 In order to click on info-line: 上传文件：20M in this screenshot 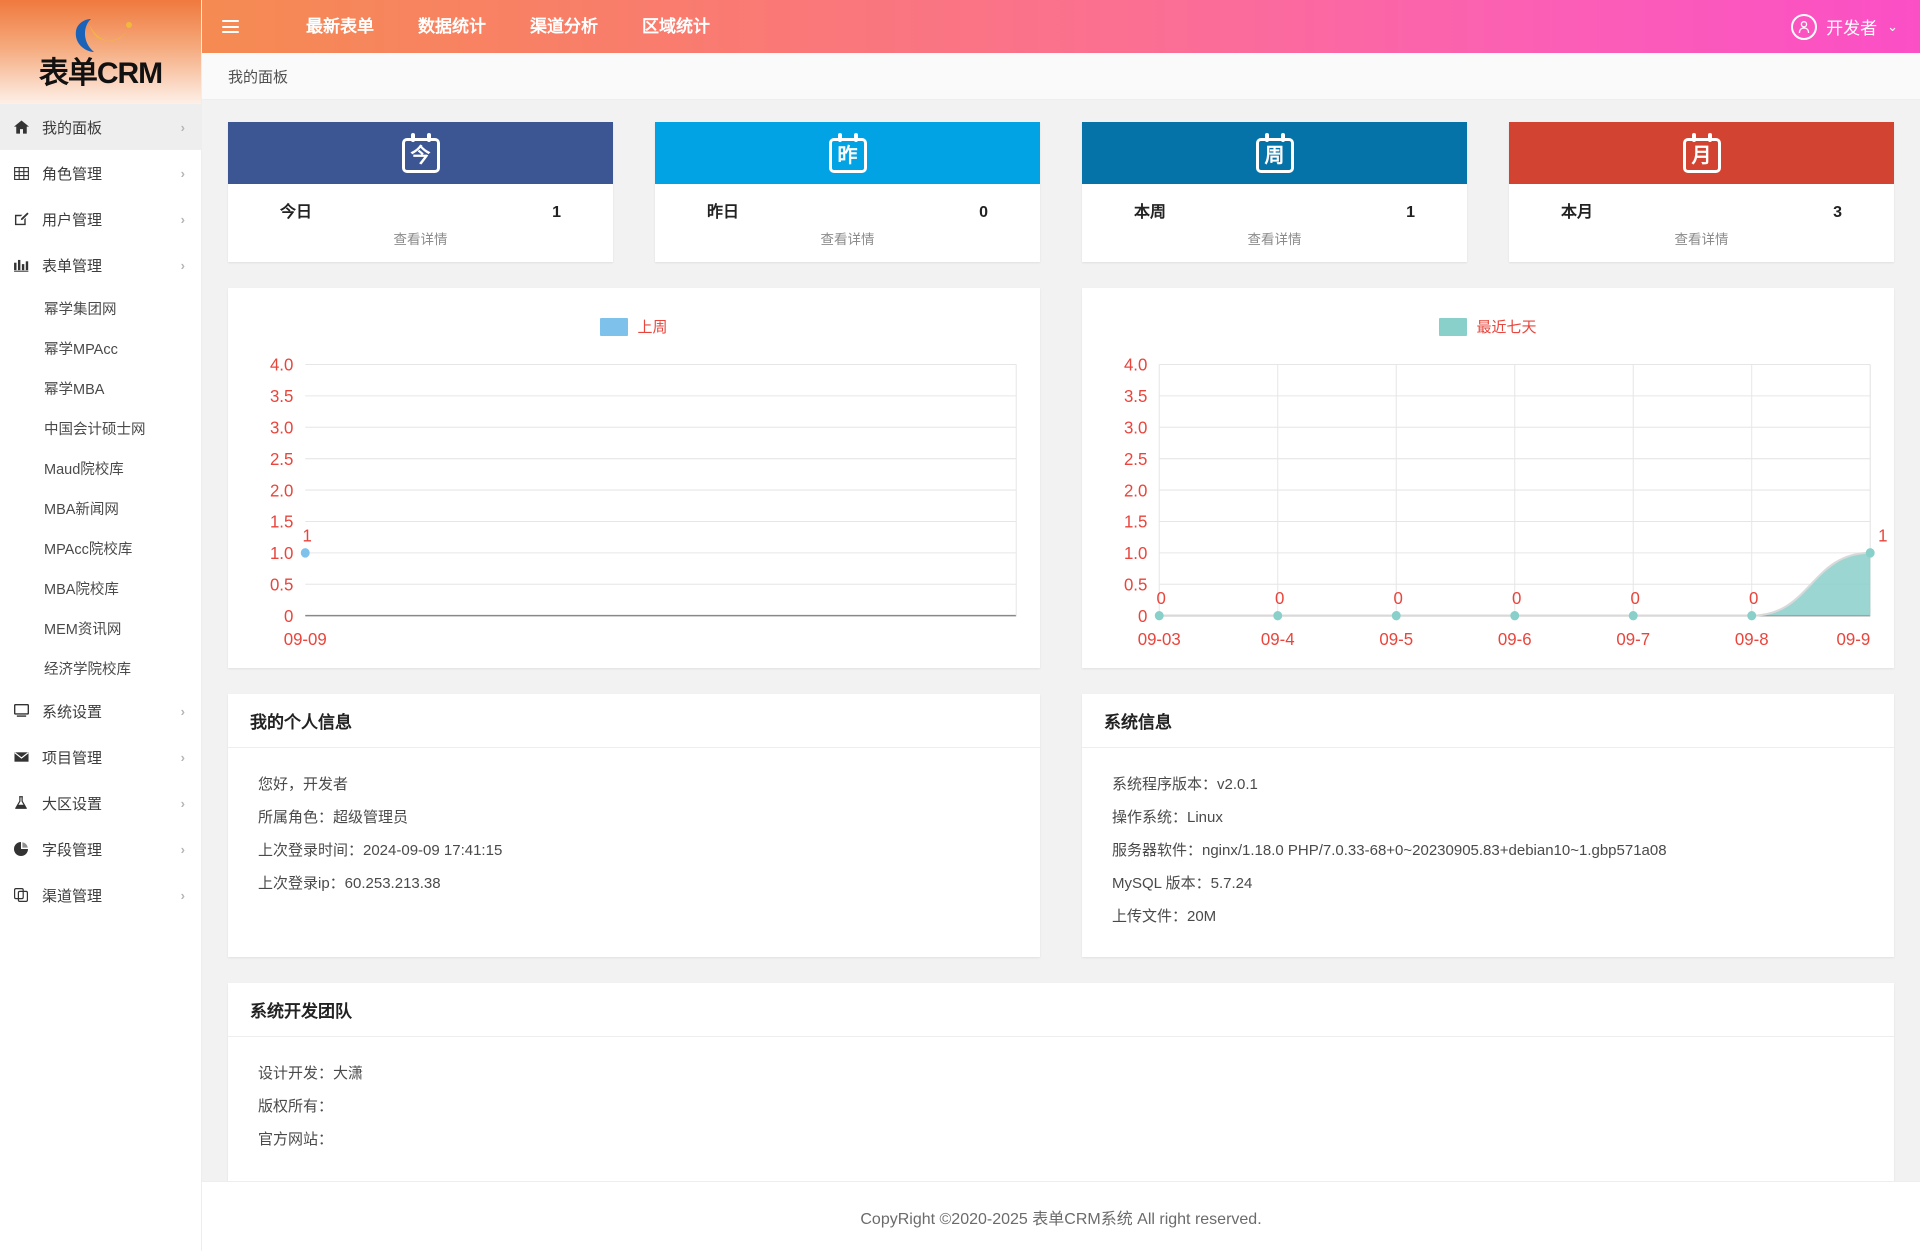, I will do `click(1164, 916)`.